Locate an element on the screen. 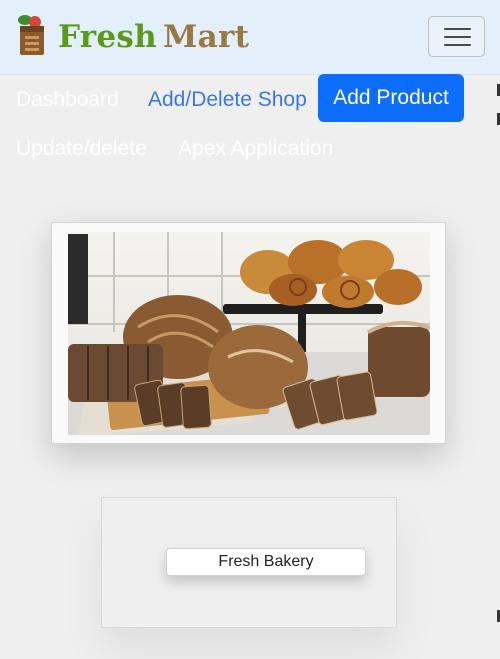 Image resolution: width=500 pixels, height=659 pixels. brand-word-fresh: Fresh is located at coordinates (108, 37).